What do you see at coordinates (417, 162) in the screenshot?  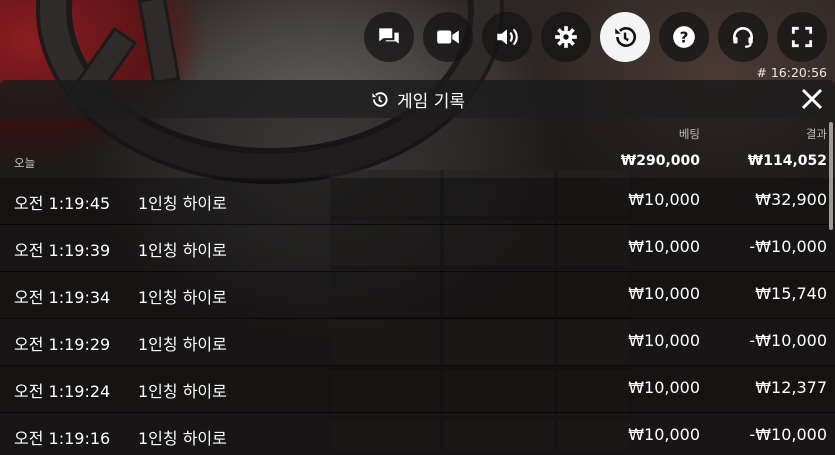 I see `day-summary: 오늘 ₩290,000 ₩114,052` at bounding box center [417, 162].